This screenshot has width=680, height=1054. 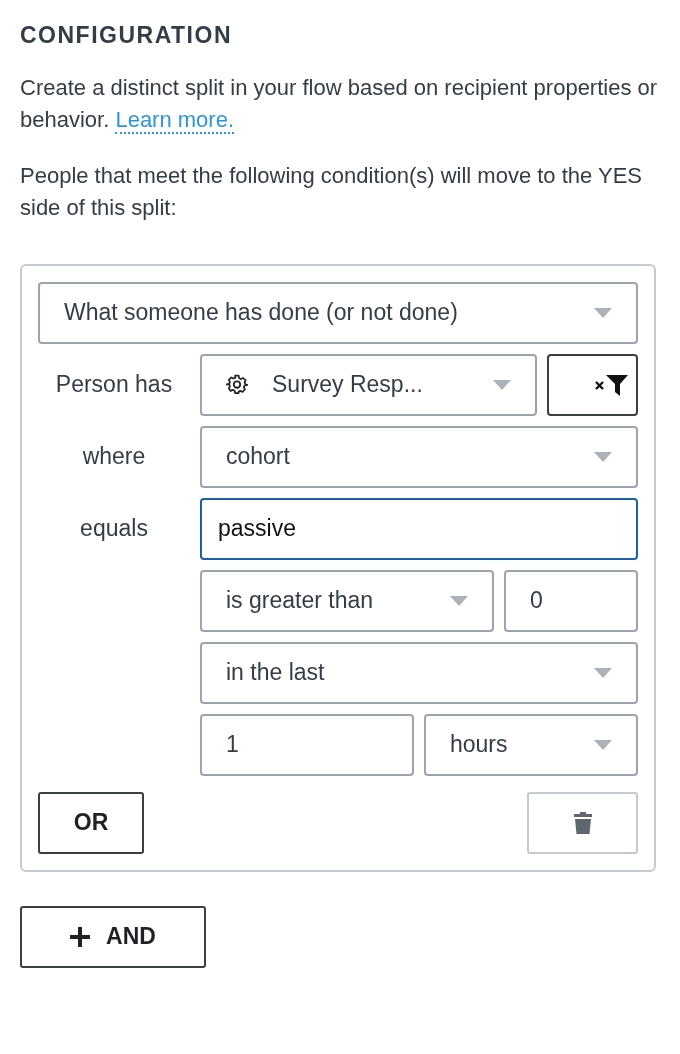 I want to click on dropdown: hours, so click(x=531, y=744).